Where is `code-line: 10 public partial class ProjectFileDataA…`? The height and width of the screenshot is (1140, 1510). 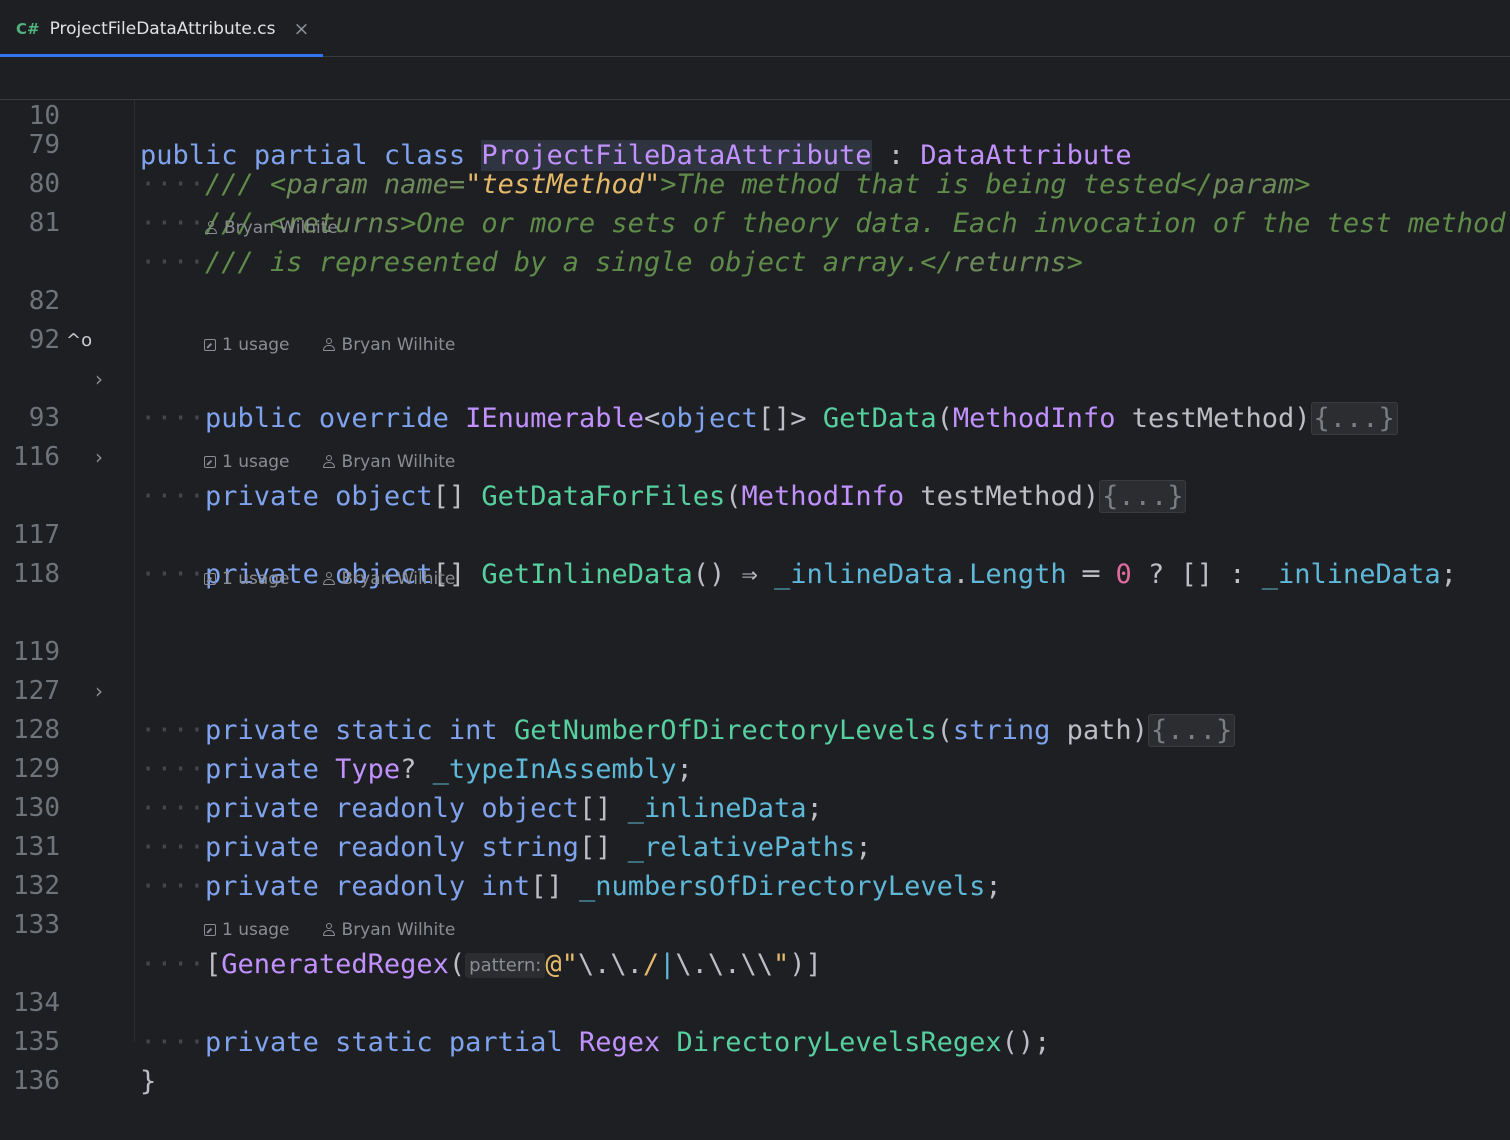 code-line: 10 public partial class ProjectFileDataA… is located at coordinates (755, 114).